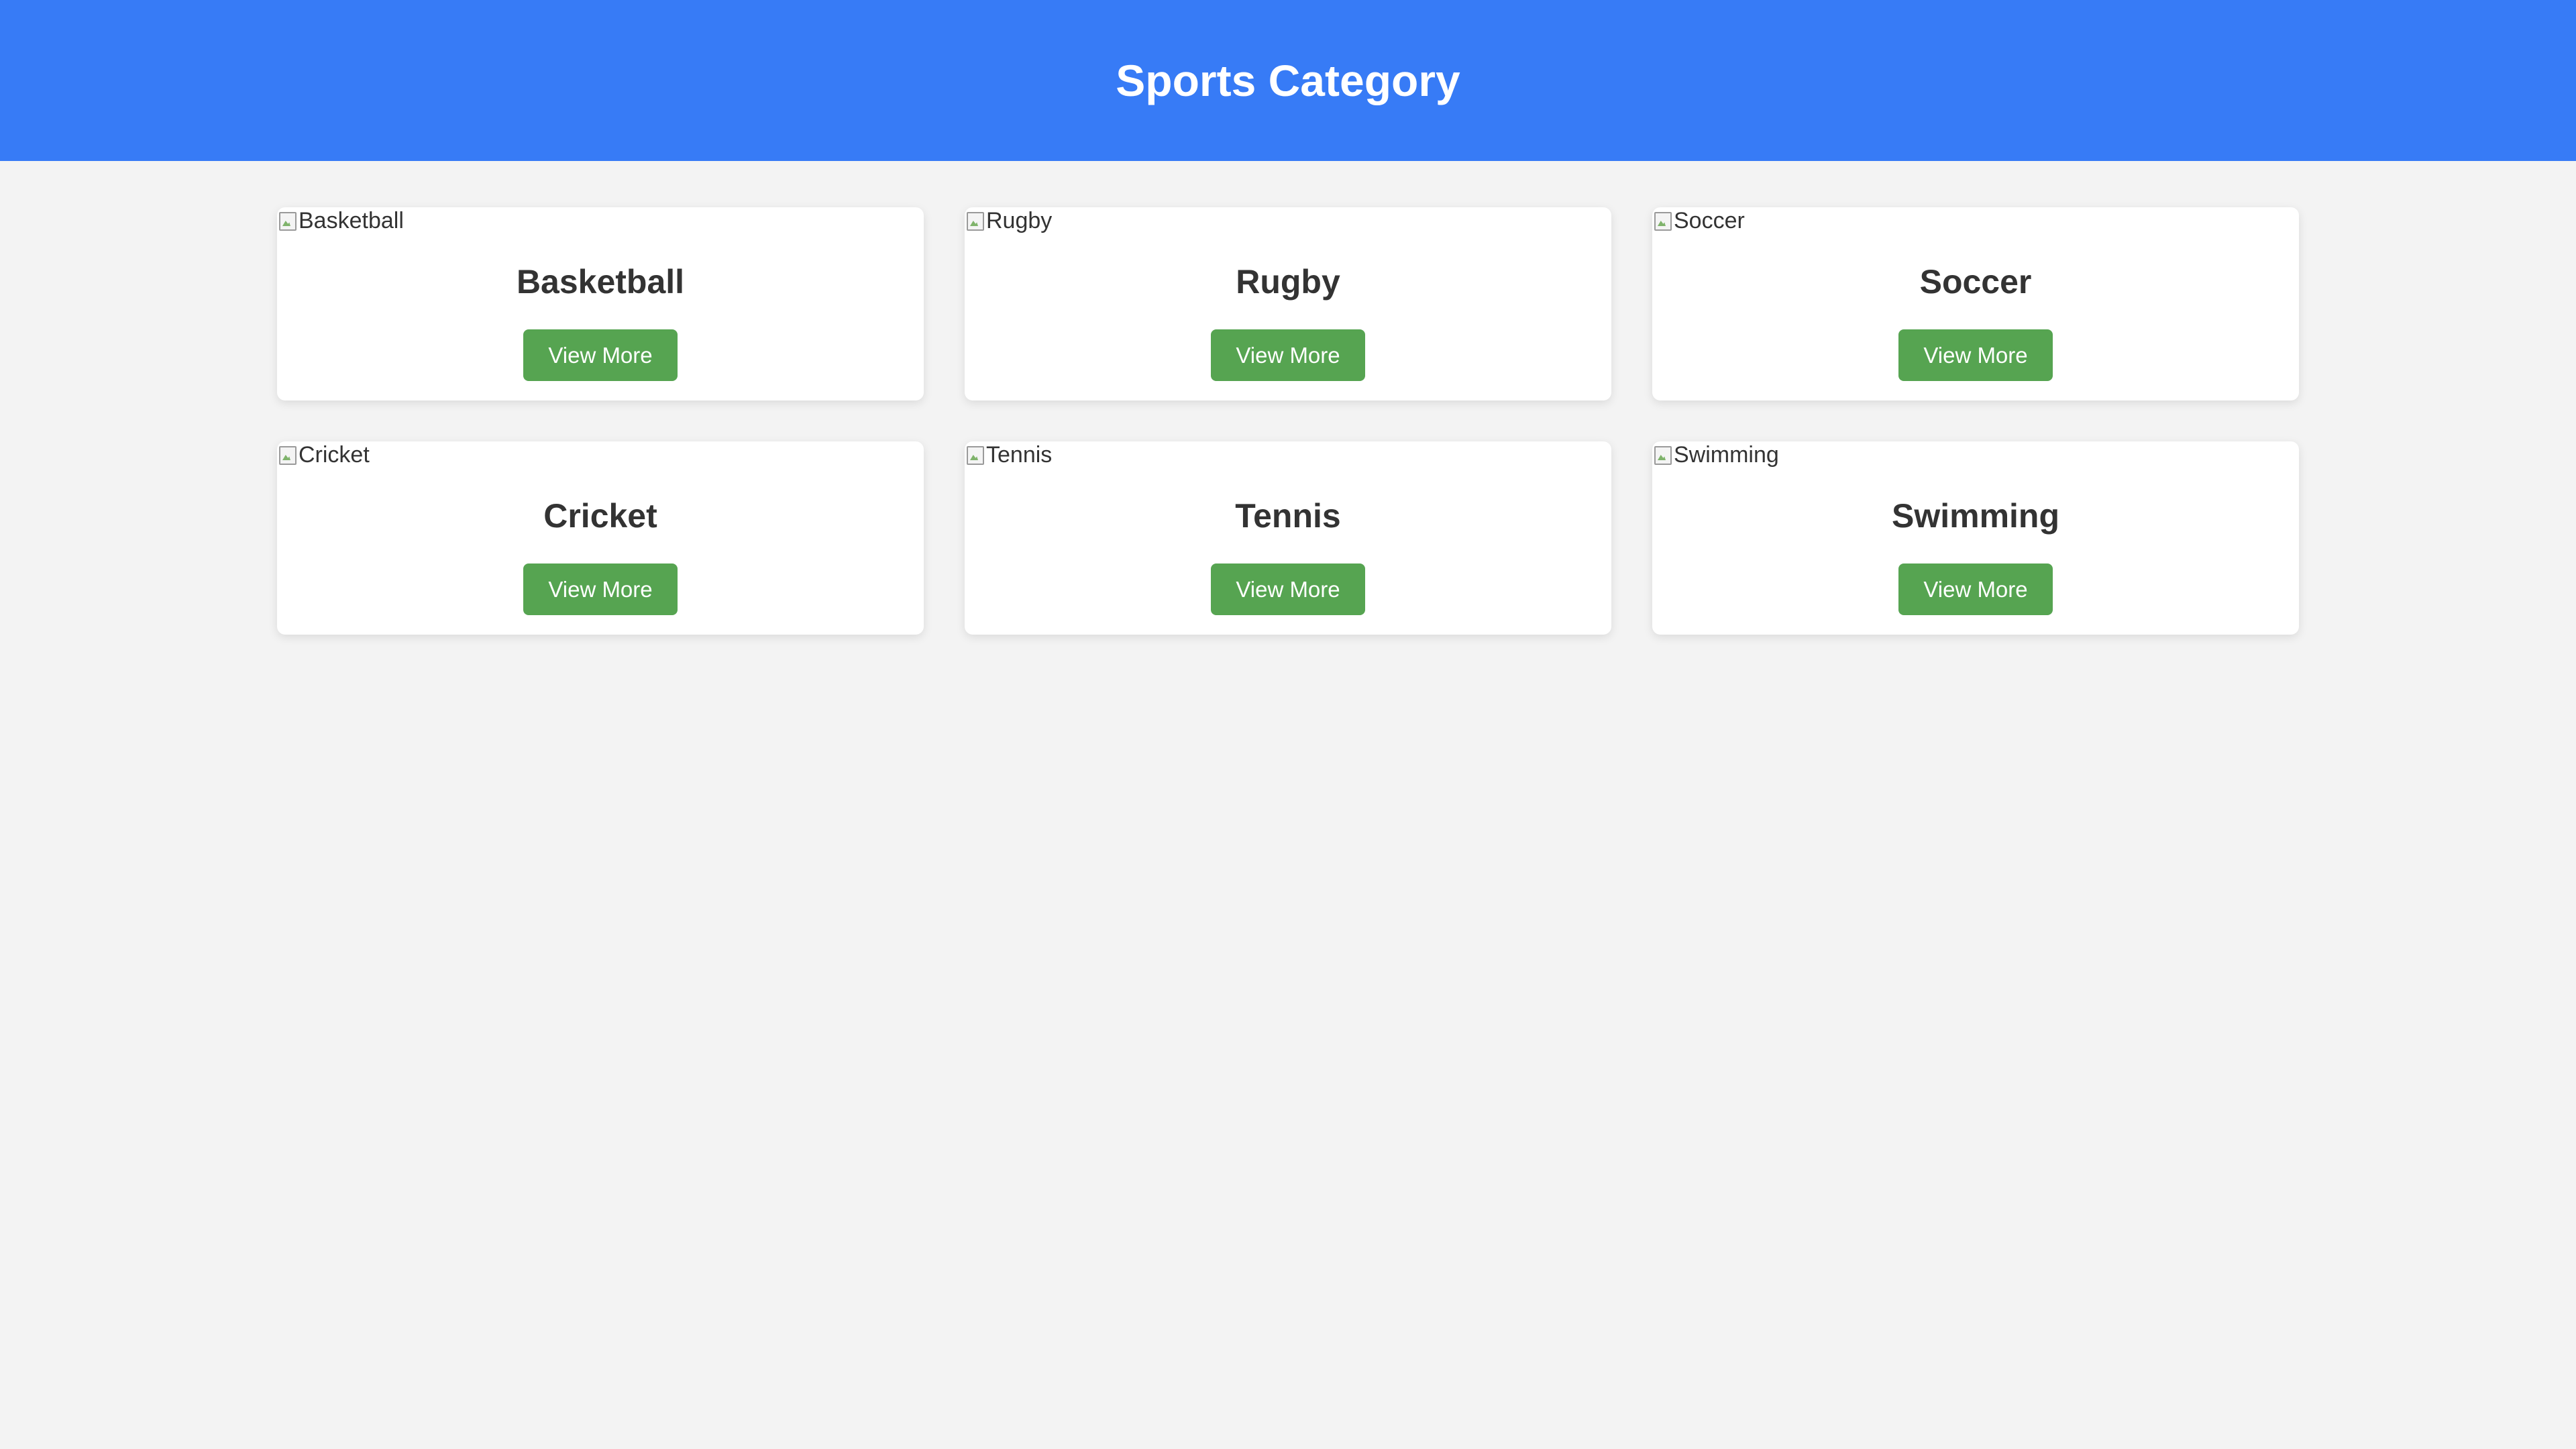 The width and height of the screenshot is (2576, 1449). Describe the element at coordinates (1288, 538) in the screenshot. I see `sport-card-tennis: Tennis Tennis View More` at that location.